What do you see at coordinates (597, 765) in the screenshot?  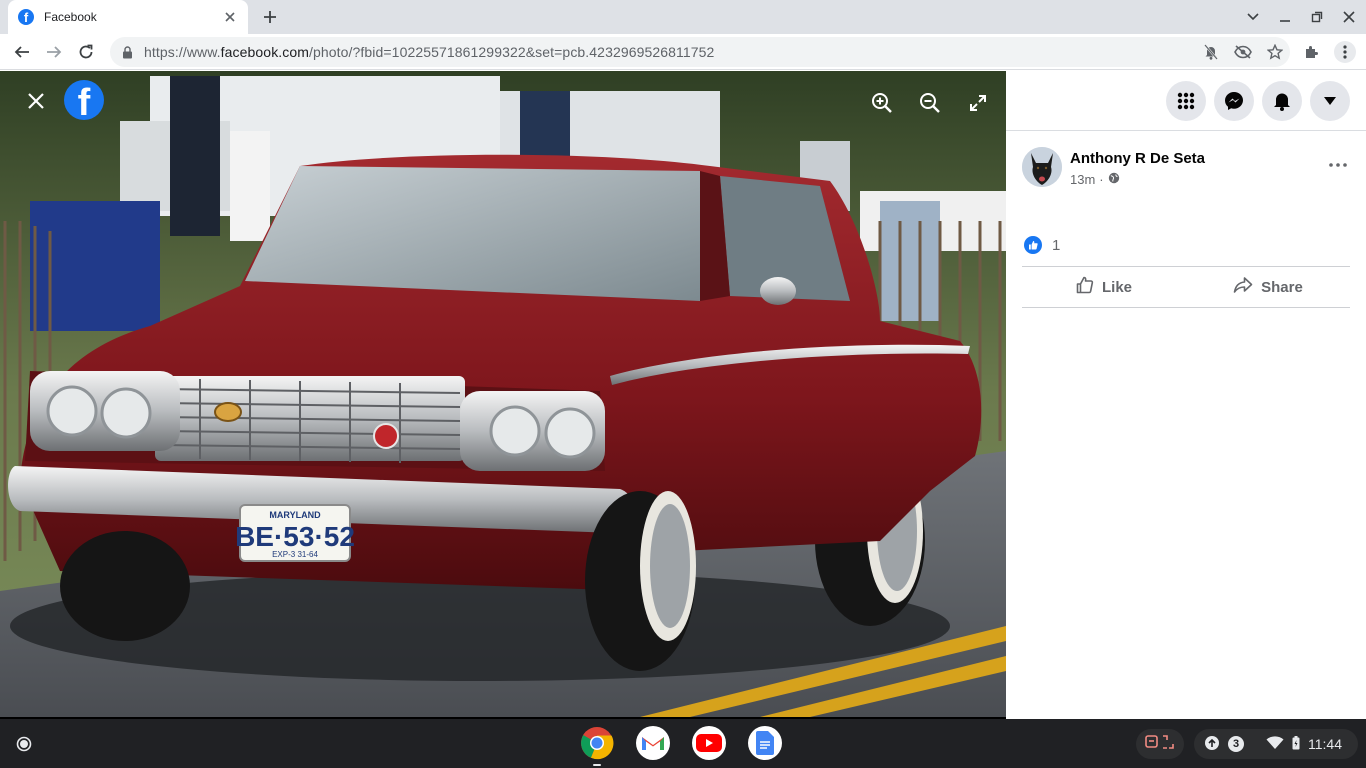 I see `running-indicator` at bounding box center [597, 765].